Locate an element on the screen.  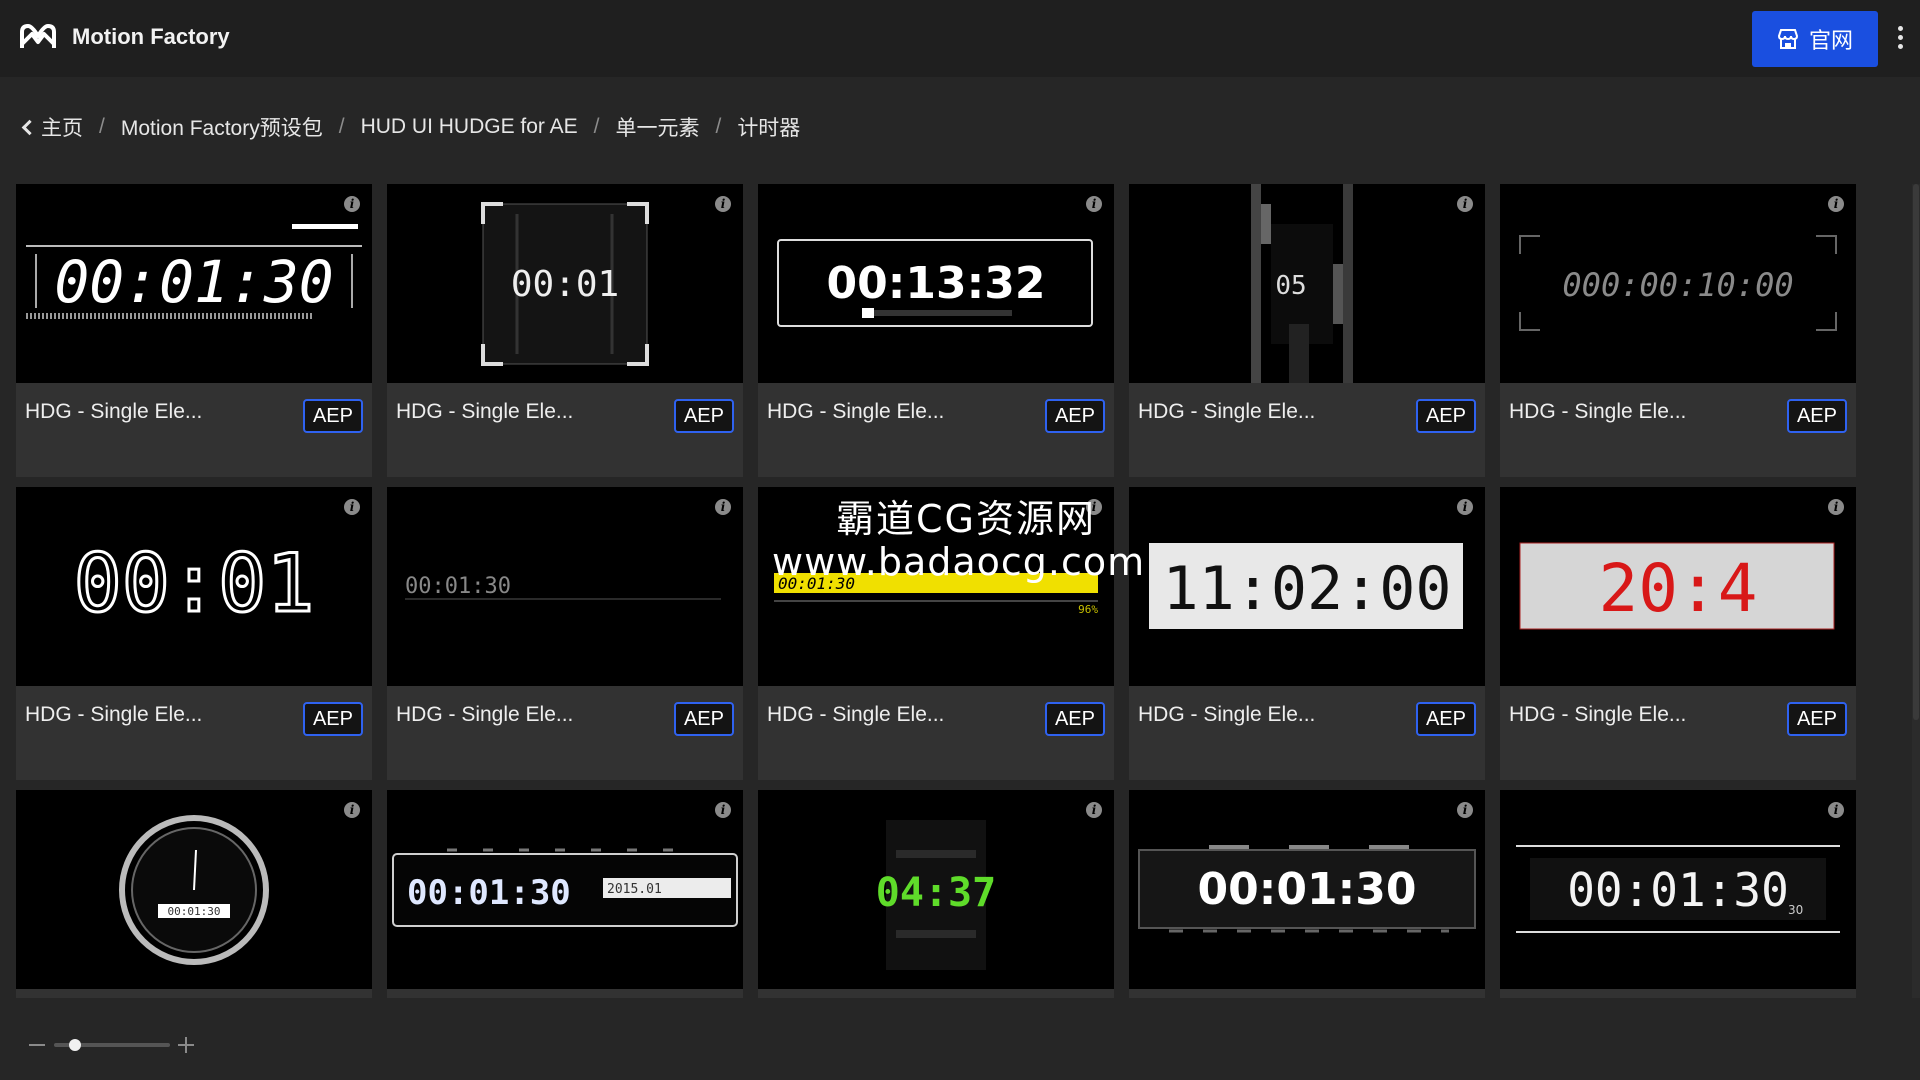
asset-thumbnail: 04:37 i is located at coordinates (936, 889).